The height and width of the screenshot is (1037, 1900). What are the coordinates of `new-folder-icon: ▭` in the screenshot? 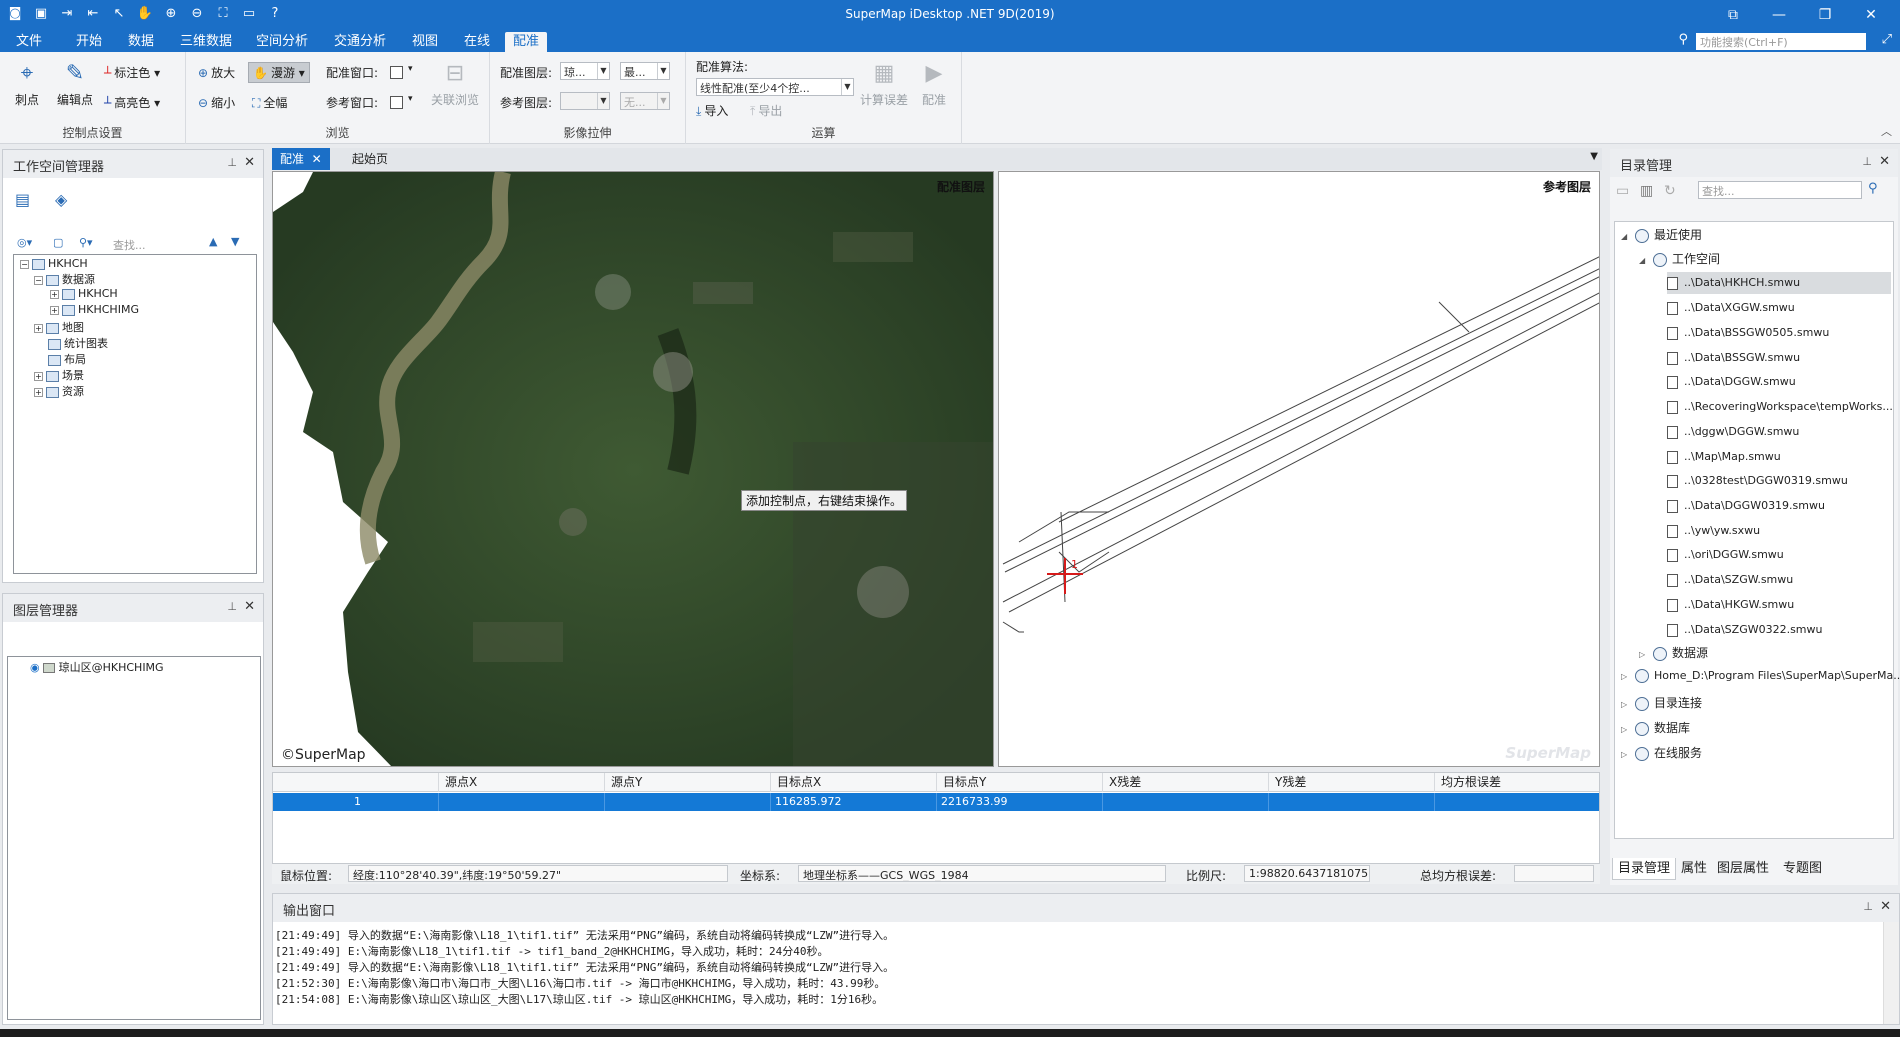 It's located at (1622, 191).